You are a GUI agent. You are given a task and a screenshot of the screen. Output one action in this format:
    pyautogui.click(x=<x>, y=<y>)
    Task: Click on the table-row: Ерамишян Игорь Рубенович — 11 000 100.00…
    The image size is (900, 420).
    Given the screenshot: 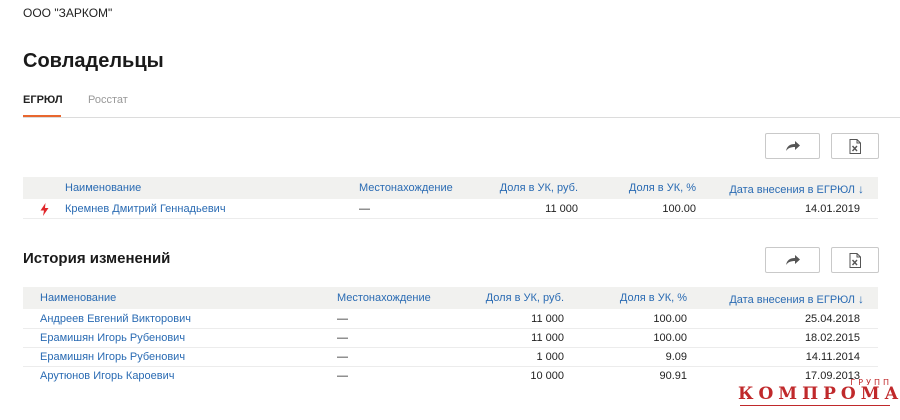 What is the action you would take?
    pyautogui.click(x=450, y=338)
    